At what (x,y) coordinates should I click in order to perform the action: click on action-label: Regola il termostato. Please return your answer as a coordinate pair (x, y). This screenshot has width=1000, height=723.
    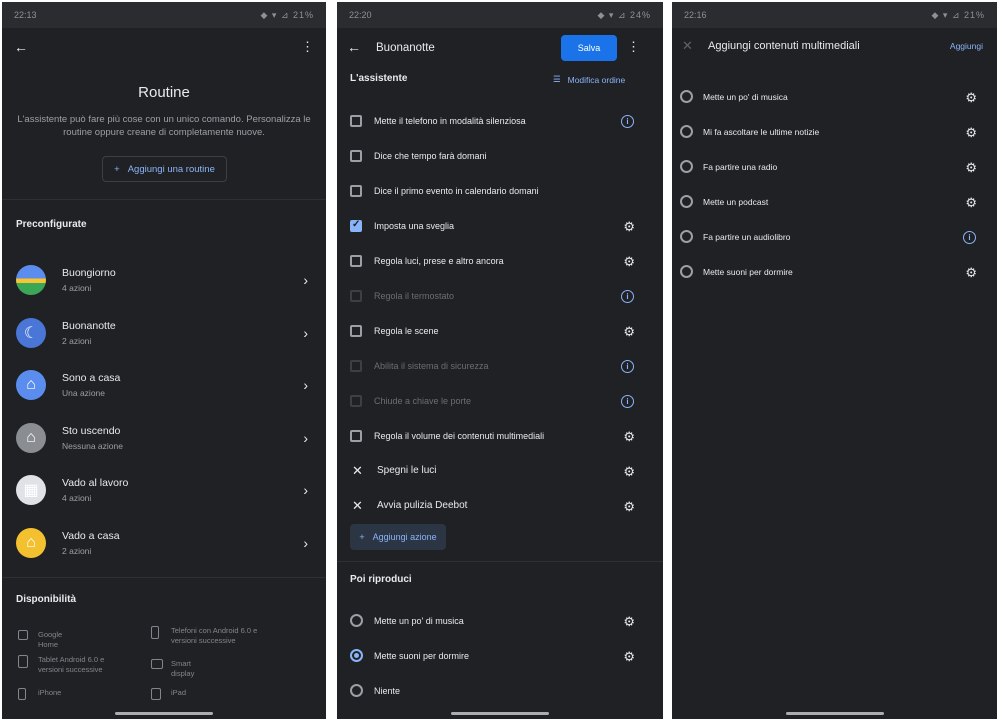
    Looking at the image, I should click on (414, 296).